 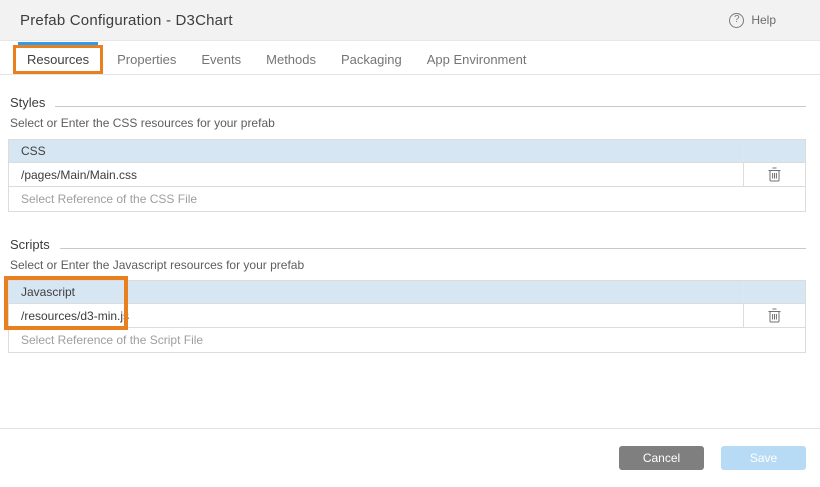 What do you see at coordinates (430, 106) in the screenshot?
I see `styles-heading-rule` at bounding box center [430, 106].